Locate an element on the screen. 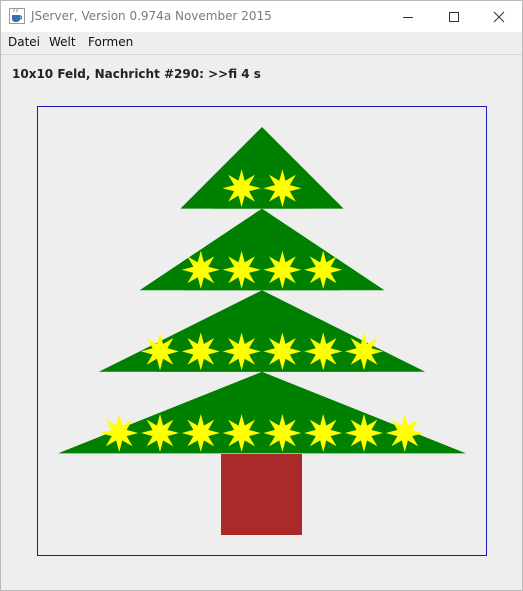 The image size is (523, 591). close-button is located at coordinates (499, 16).